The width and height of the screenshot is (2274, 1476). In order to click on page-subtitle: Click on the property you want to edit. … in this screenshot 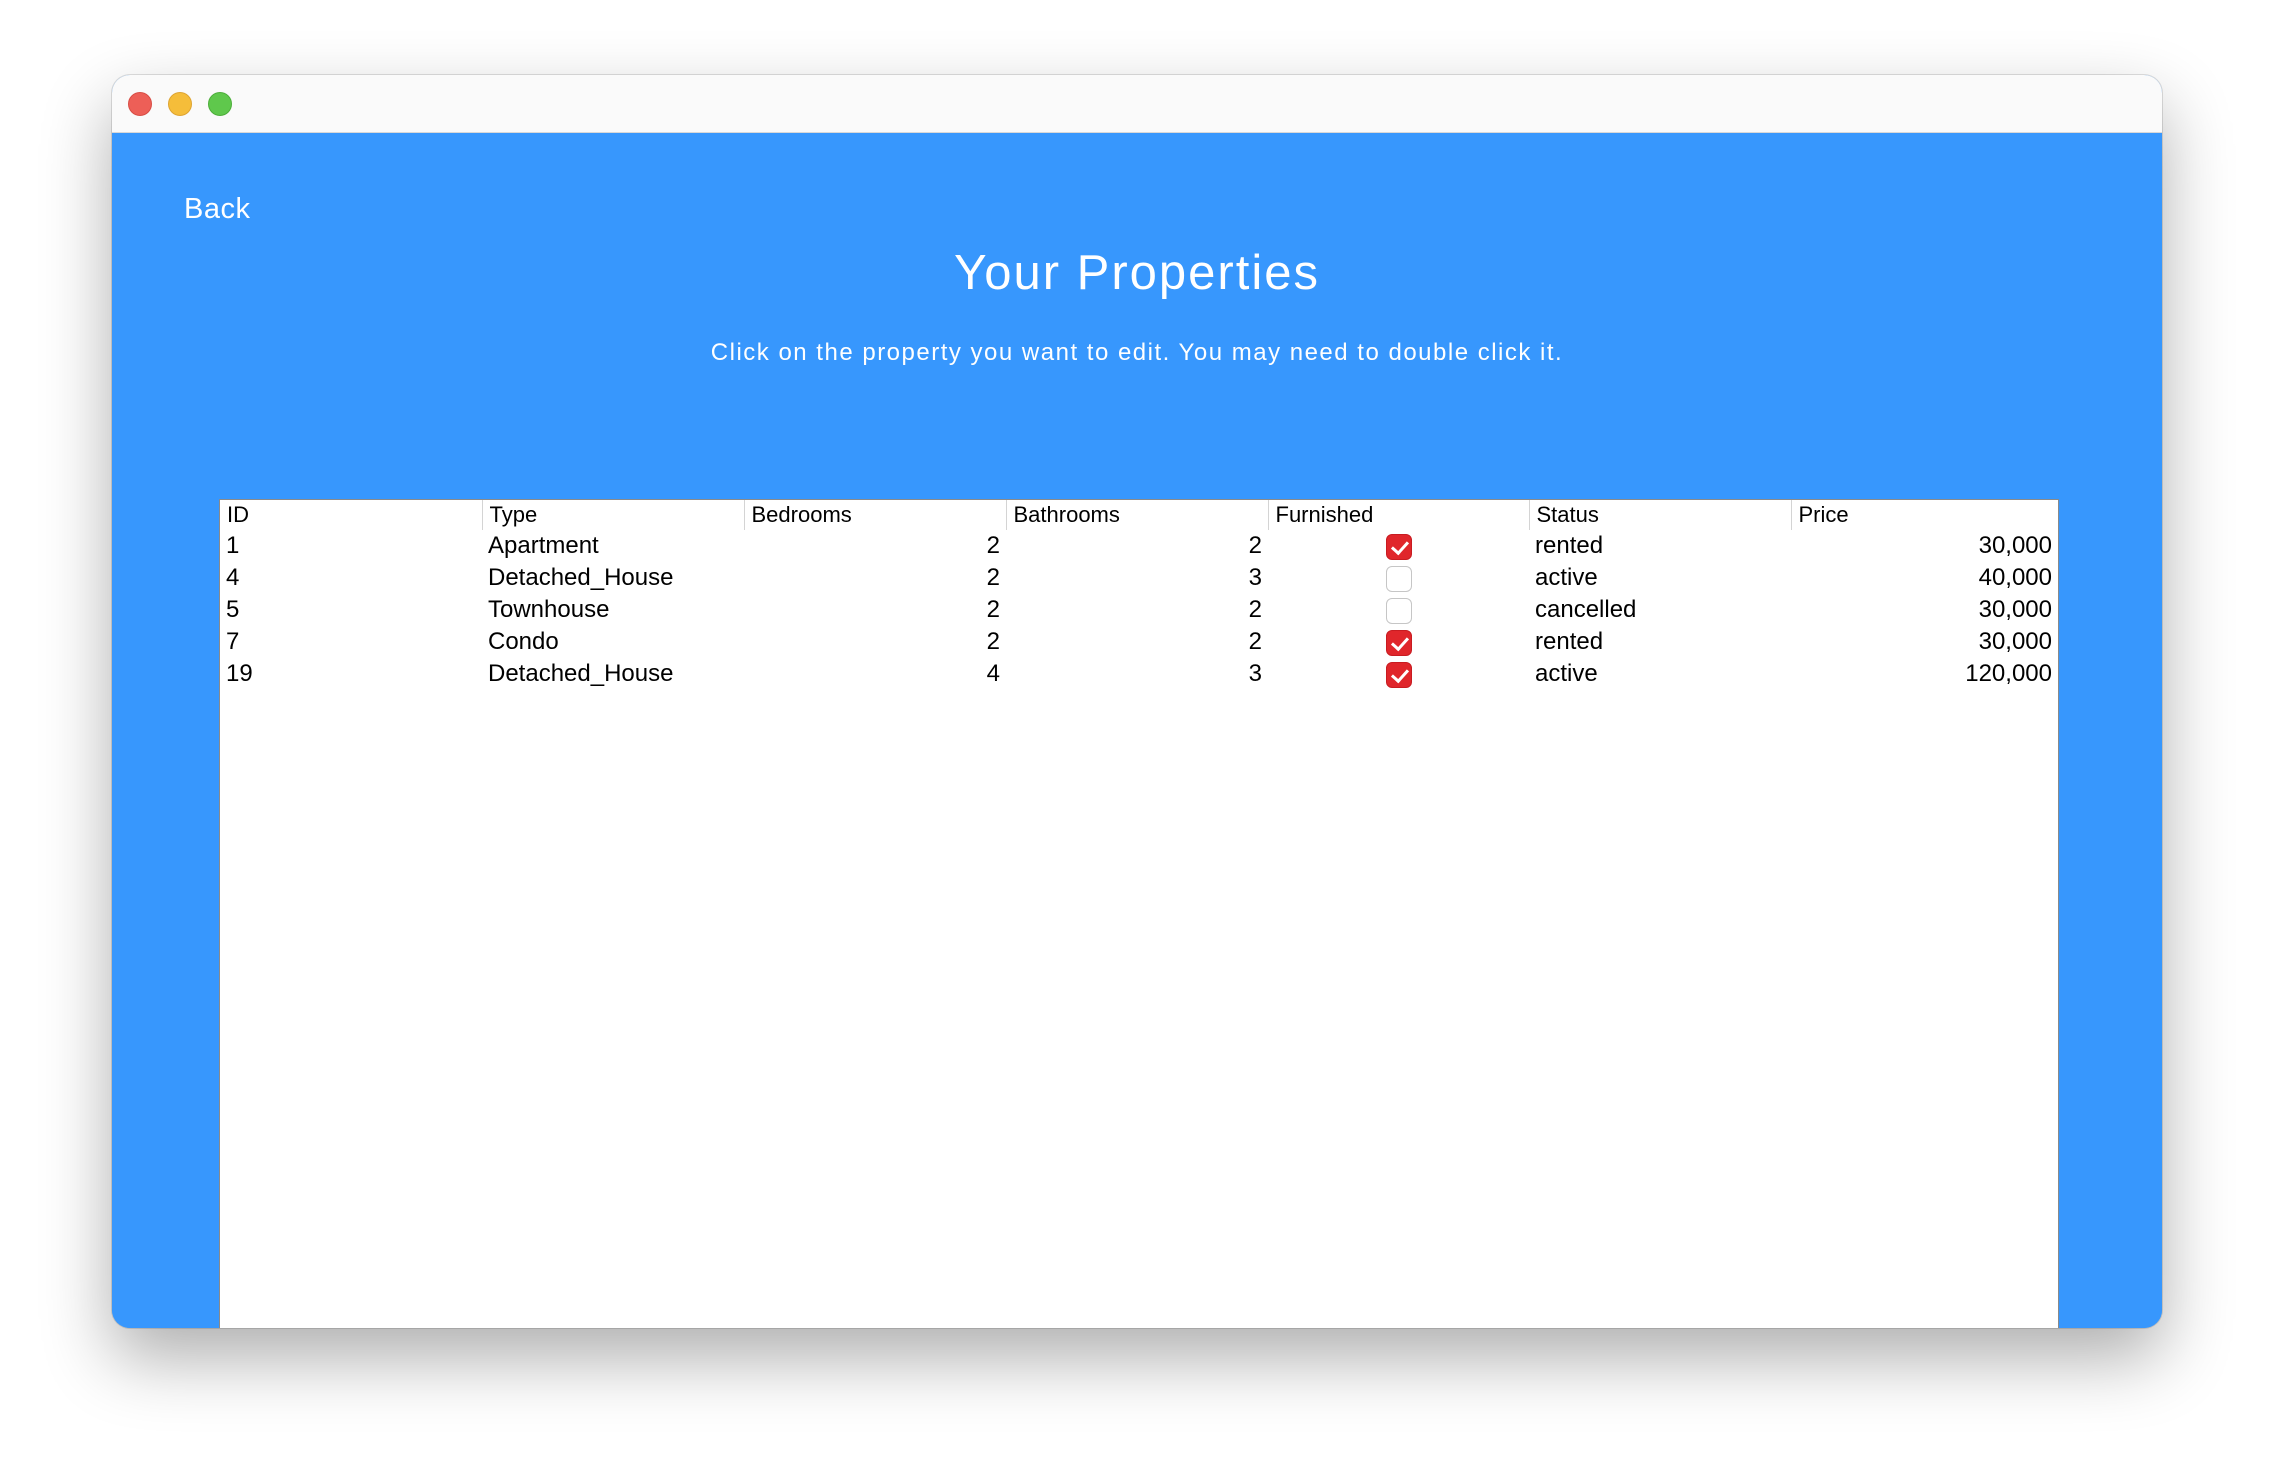, I will do `click(1137, 352)`.